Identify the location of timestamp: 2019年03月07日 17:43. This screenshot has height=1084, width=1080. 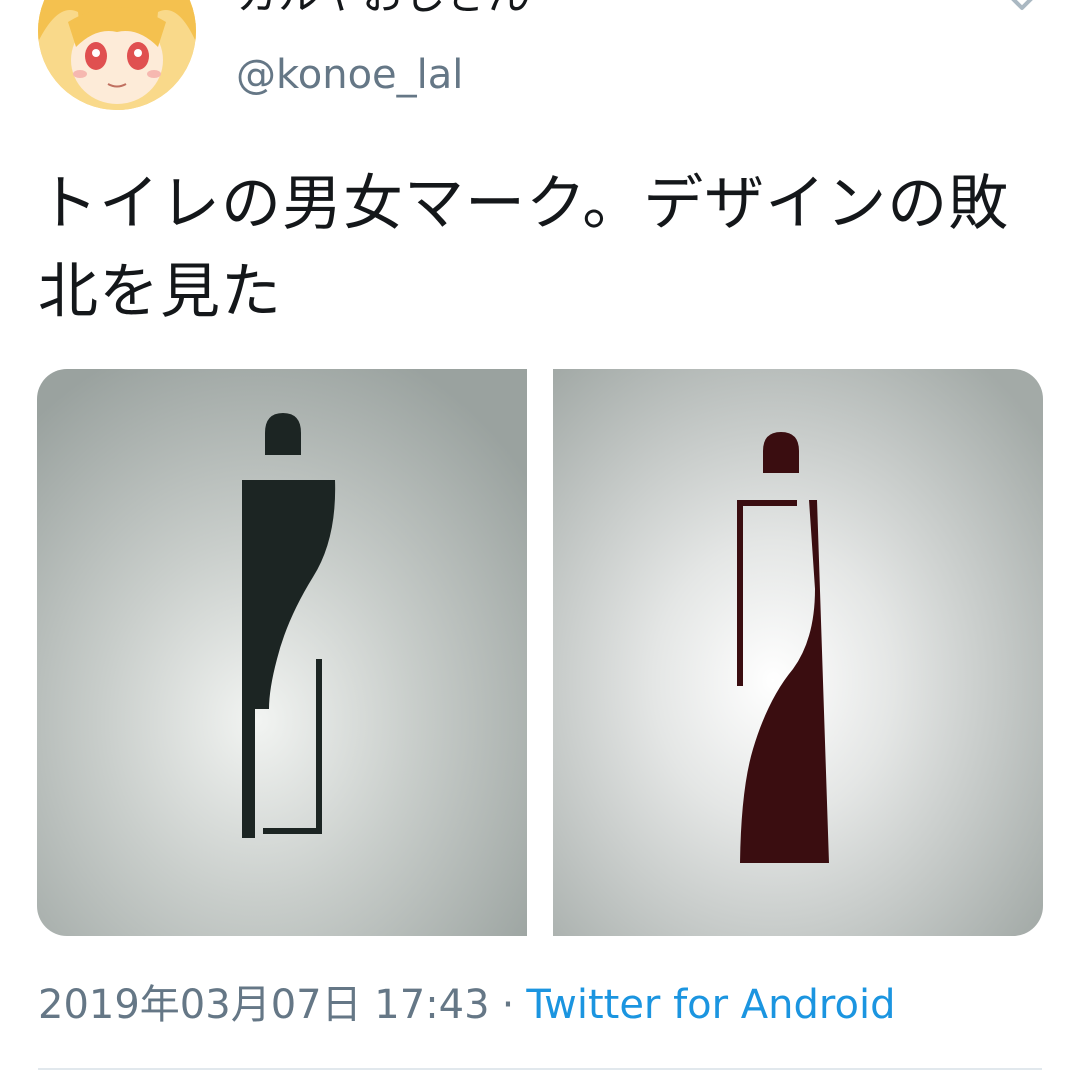
(264, 1005).